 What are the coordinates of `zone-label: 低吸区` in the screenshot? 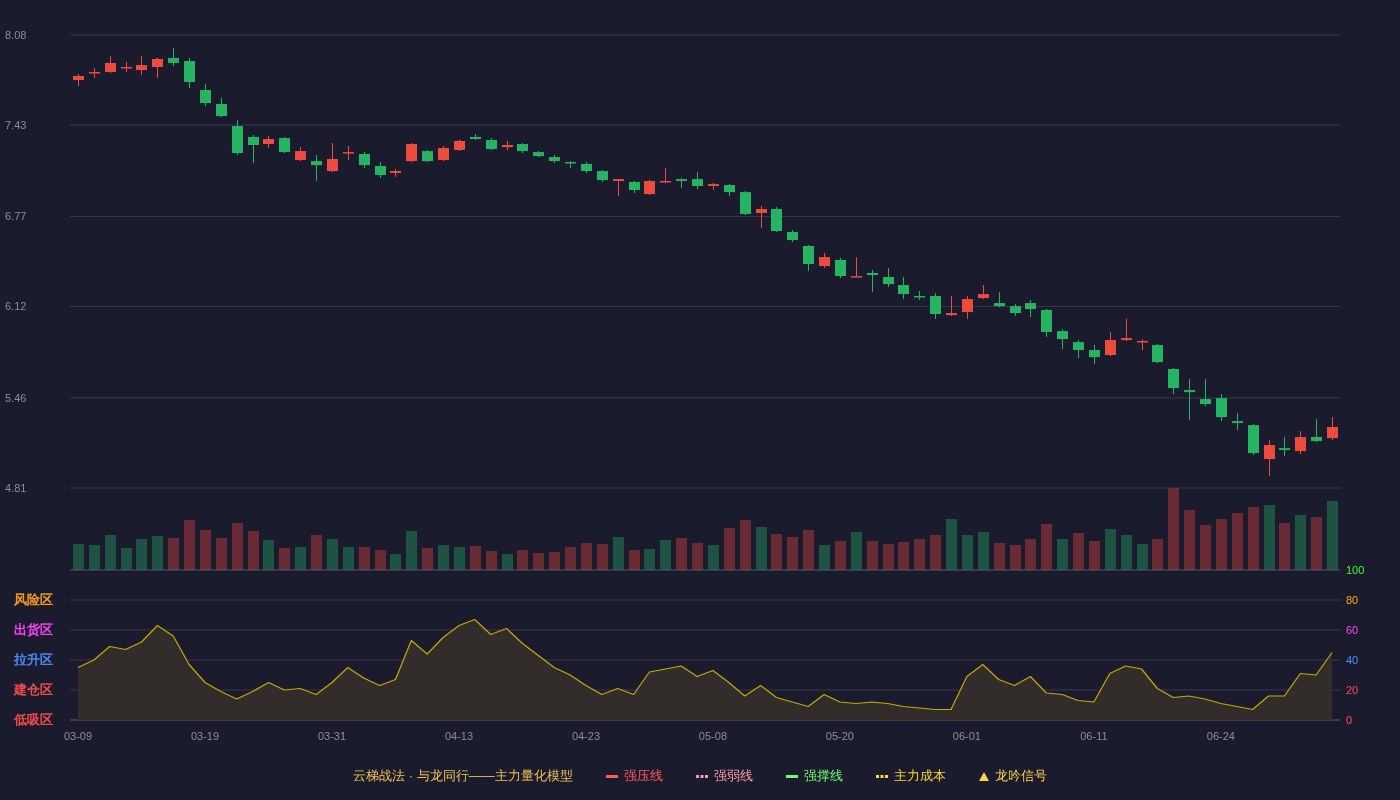 It's located at (33, 720).